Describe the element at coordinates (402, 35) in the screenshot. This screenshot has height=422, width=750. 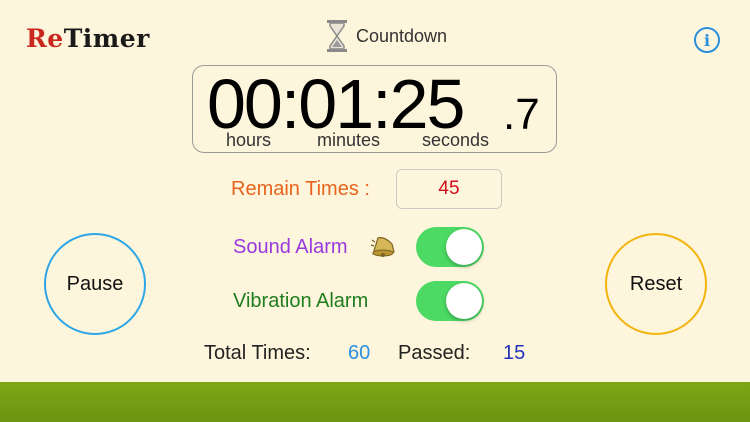
I see `mode-label: Countdown` at that location.